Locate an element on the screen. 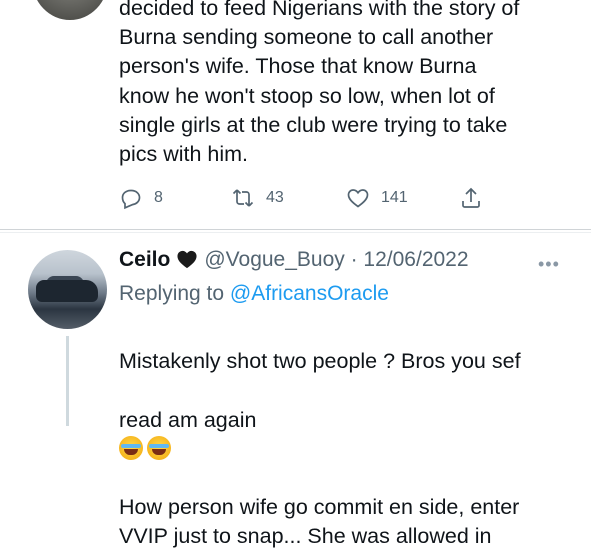  retweet-icon is located at coordinates (243, 198).